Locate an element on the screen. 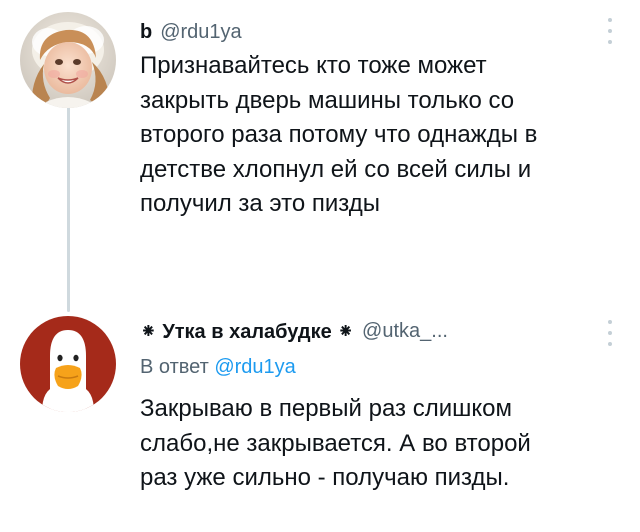  tweet-text-line: второго раза потому что однажды в is located at coordinates (339, 134).